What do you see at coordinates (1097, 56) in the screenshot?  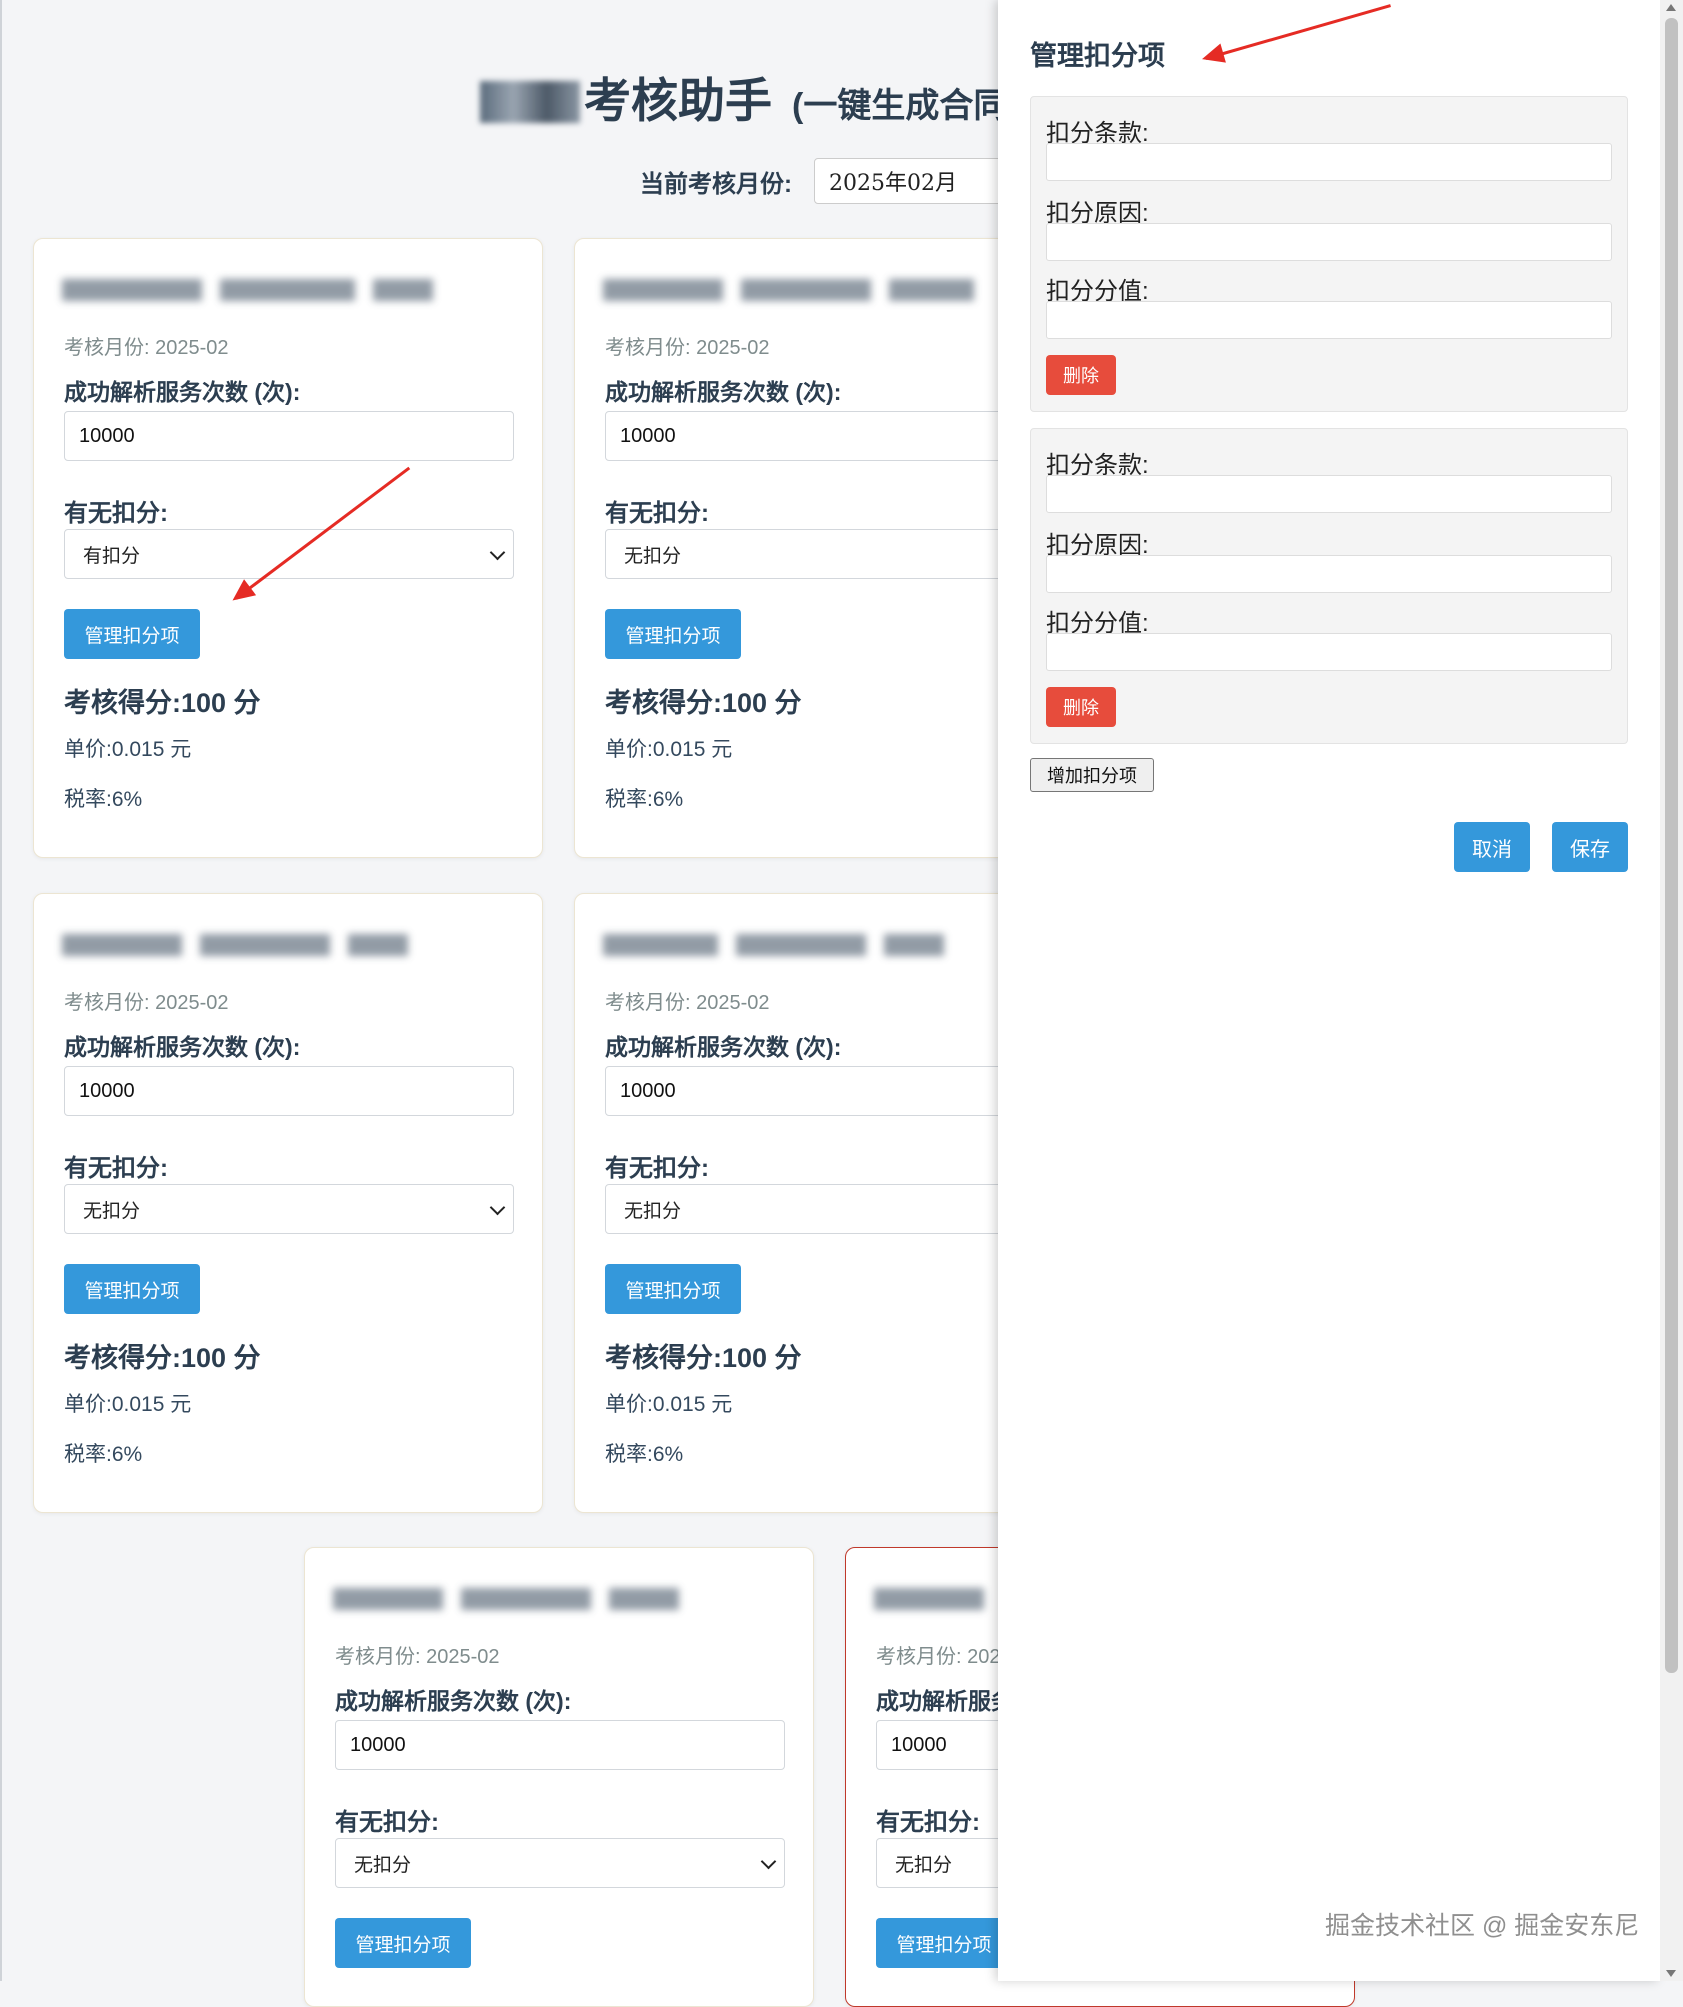 I see `panel-title: 管理扣分项` at bounding box center [1097, 56].